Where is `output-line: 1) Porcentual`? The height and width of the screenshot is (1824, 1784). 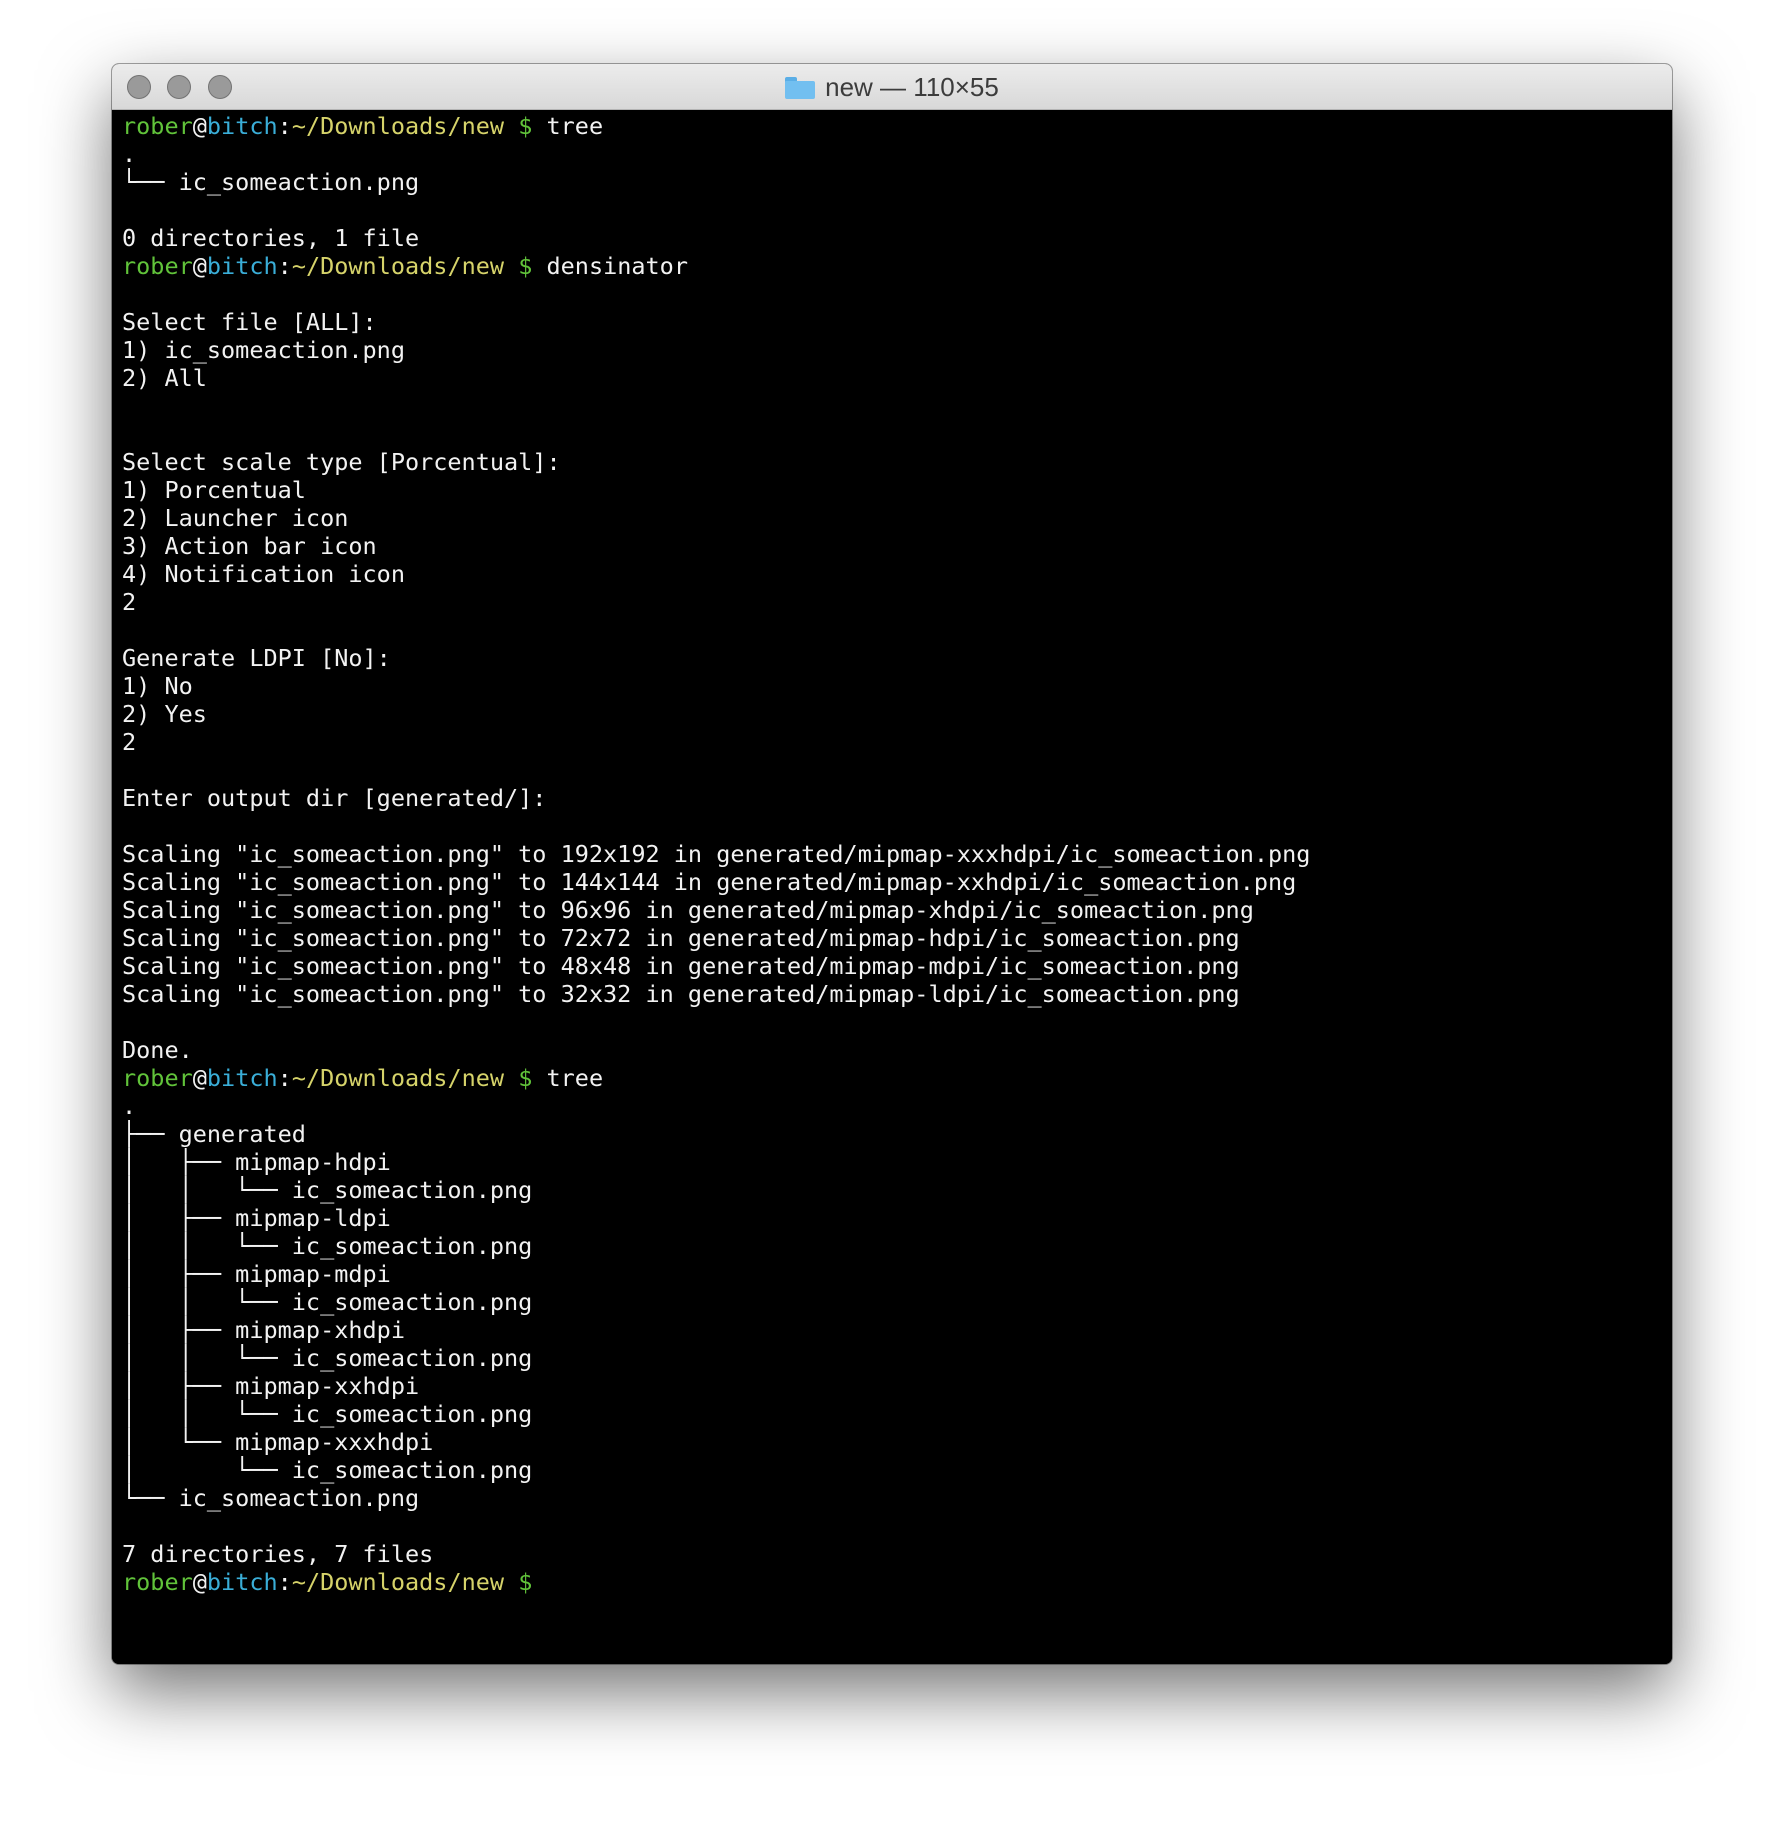 output-line: 1) Porcentual is located at coordinates (214, 490).